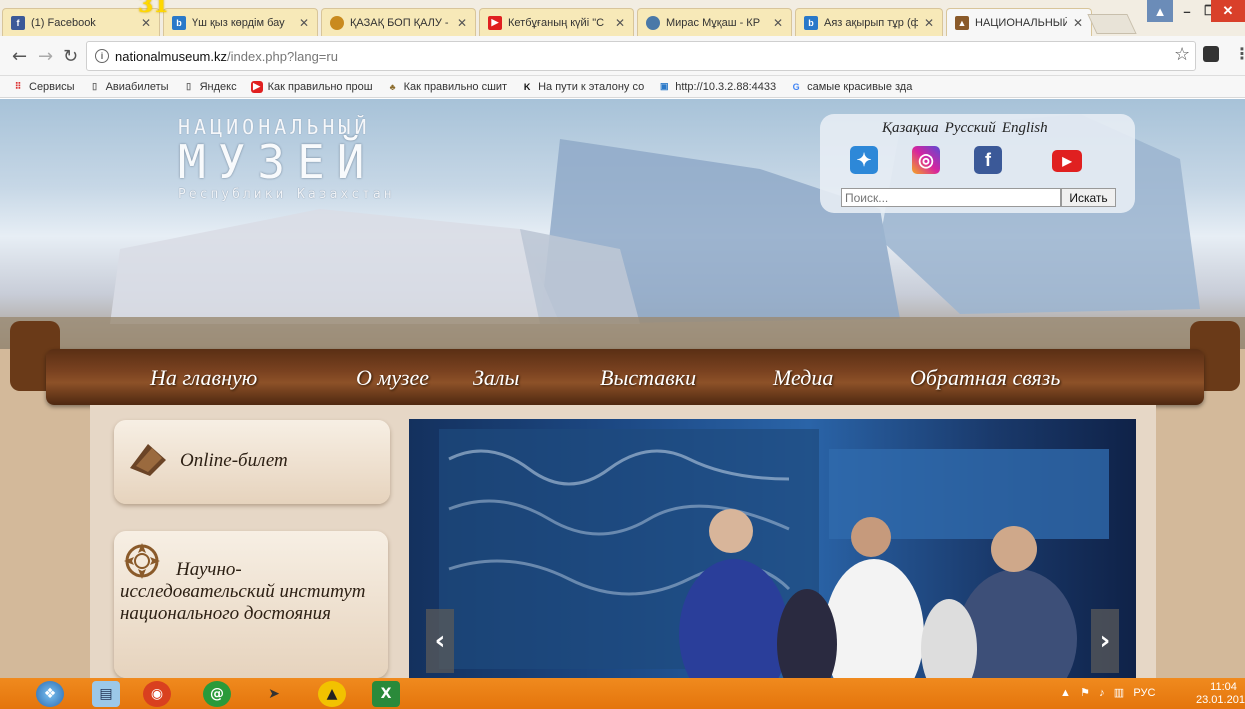 This screenshot has width=1245, height=709. Describe the element at coordinates (392, 378) in the screenshot. I see `nav-about: О музее` at that location.